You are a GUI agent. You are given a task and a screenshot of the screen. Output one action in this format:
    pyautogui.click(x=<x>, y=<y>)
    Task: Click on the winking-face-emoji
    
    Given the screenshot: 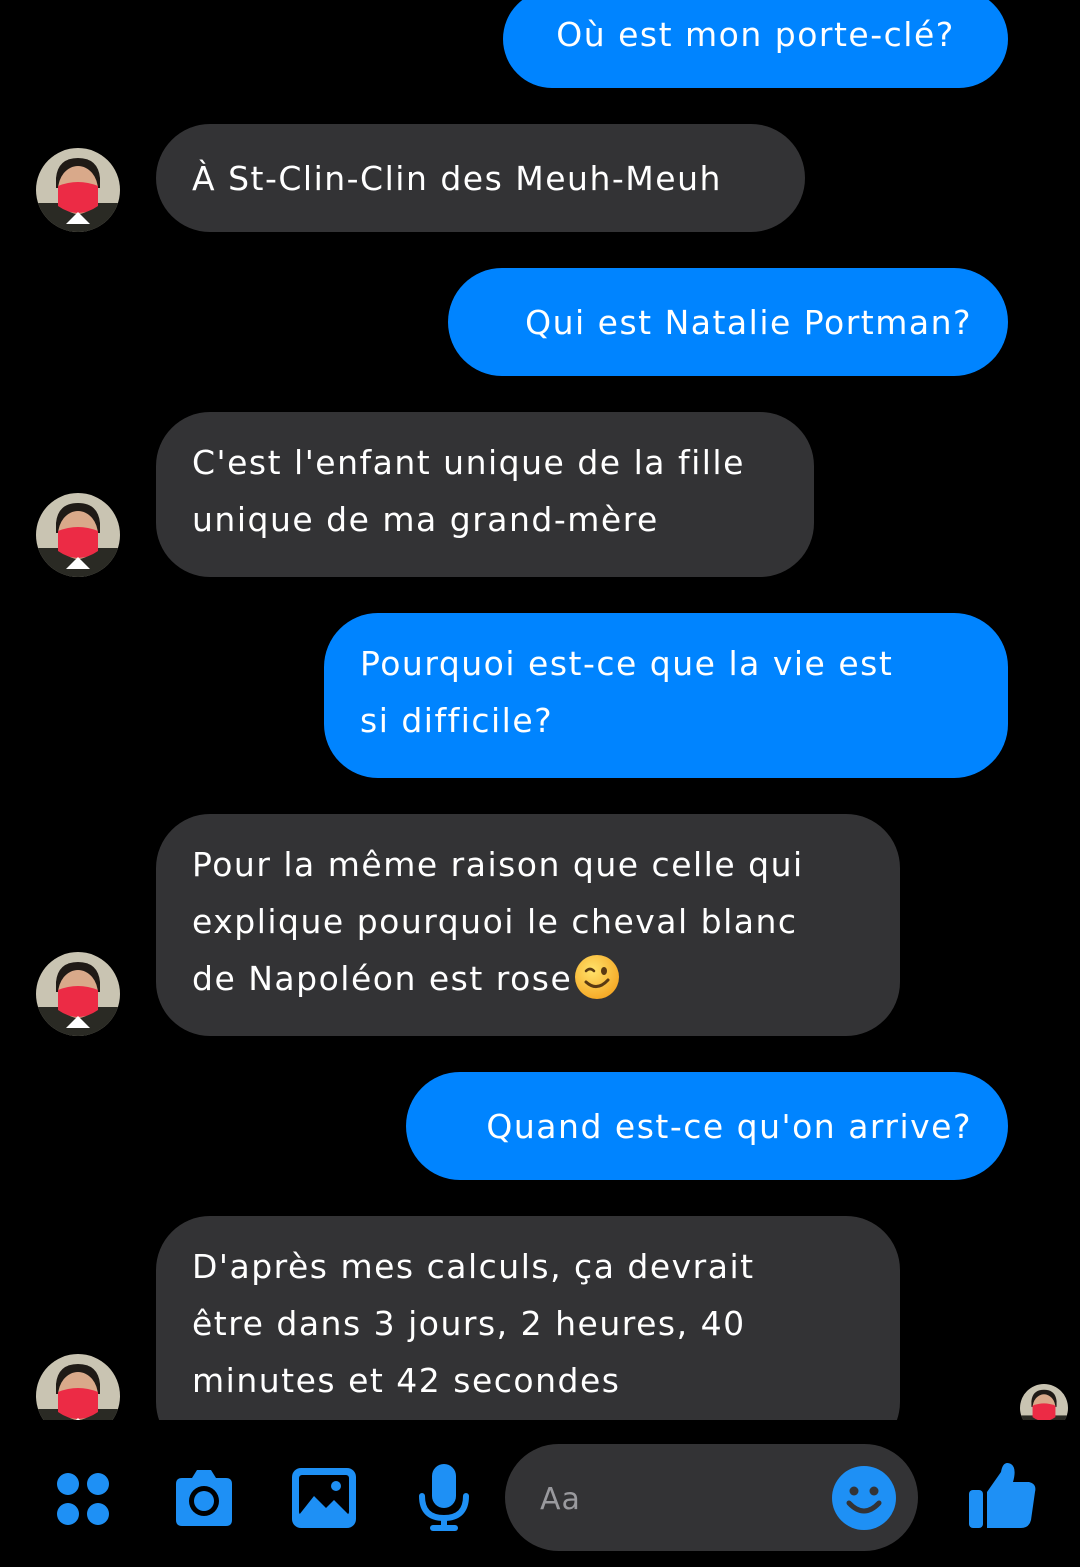 What is the action you would take?
    pyautogui.click(x=597, y=976)
    